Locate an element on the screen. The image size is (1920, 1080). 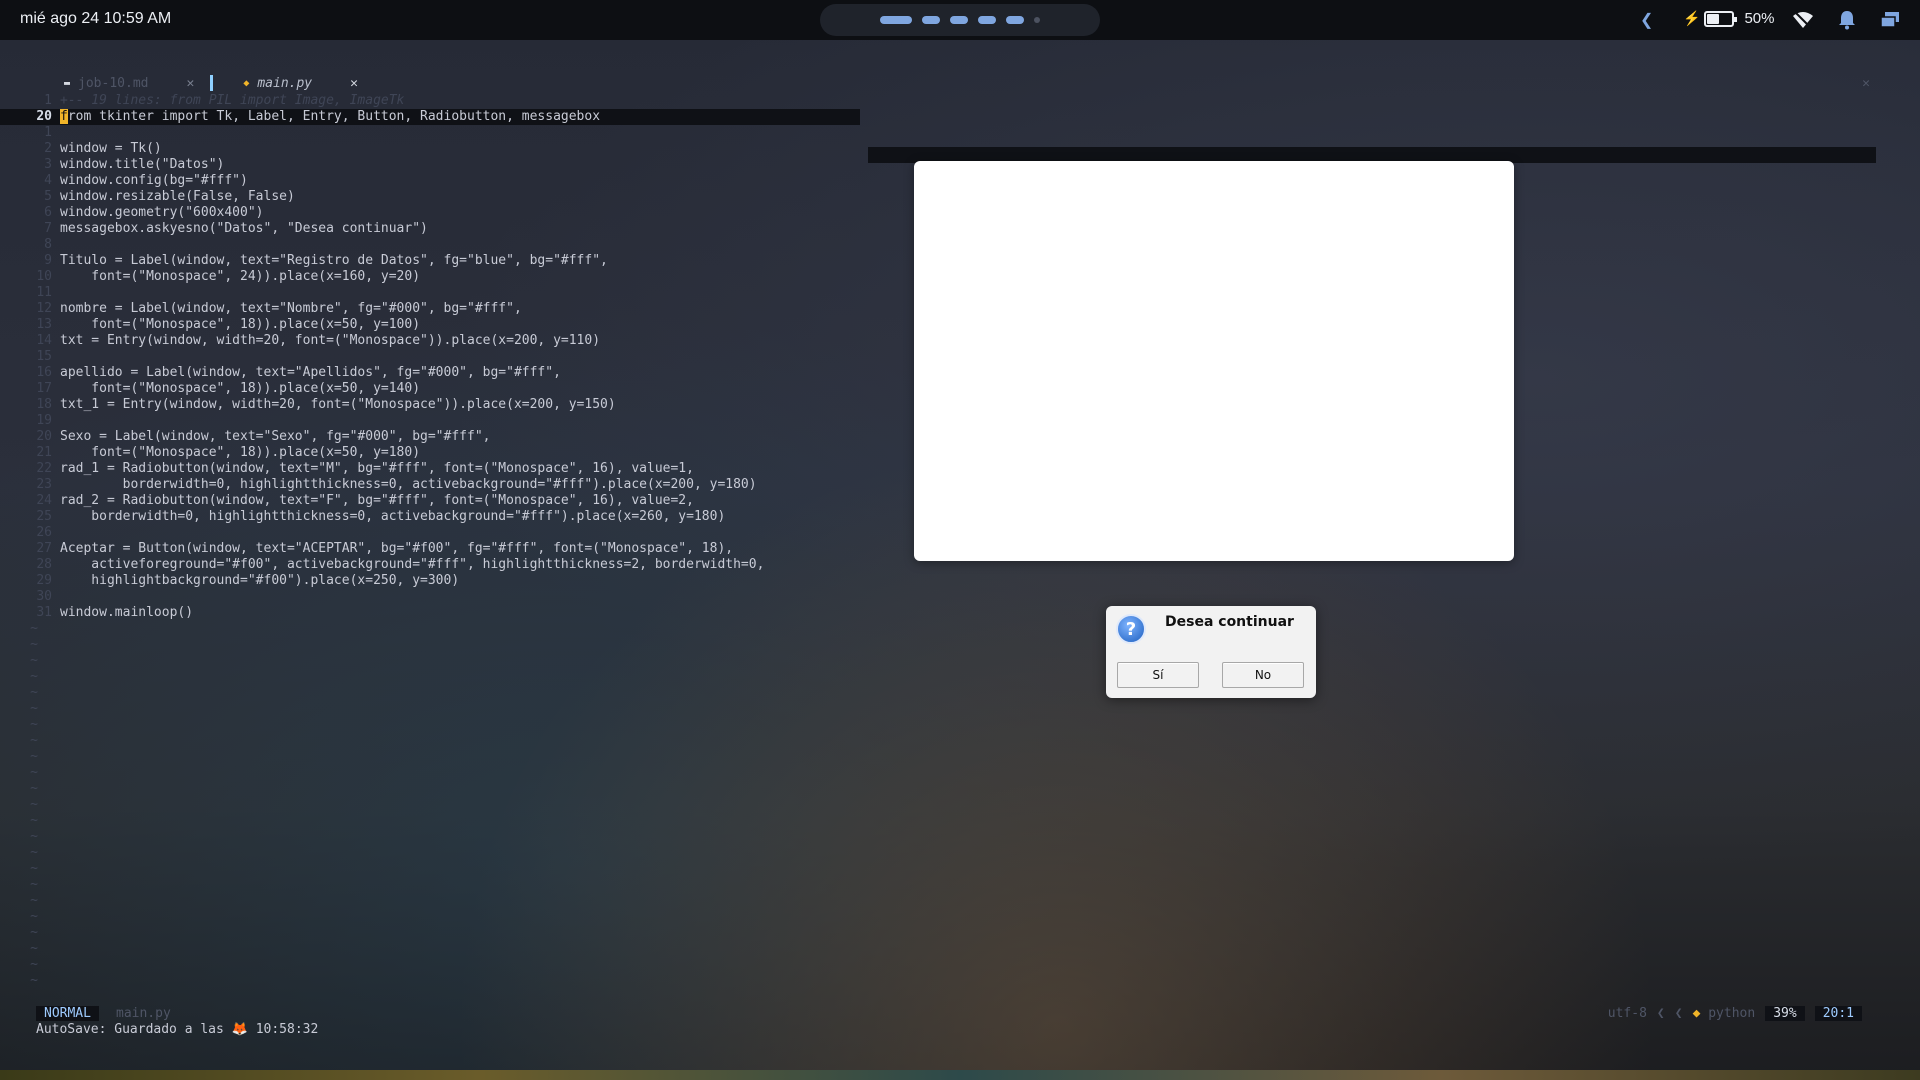
line-number: 20 is located at coordinates (44, 116).